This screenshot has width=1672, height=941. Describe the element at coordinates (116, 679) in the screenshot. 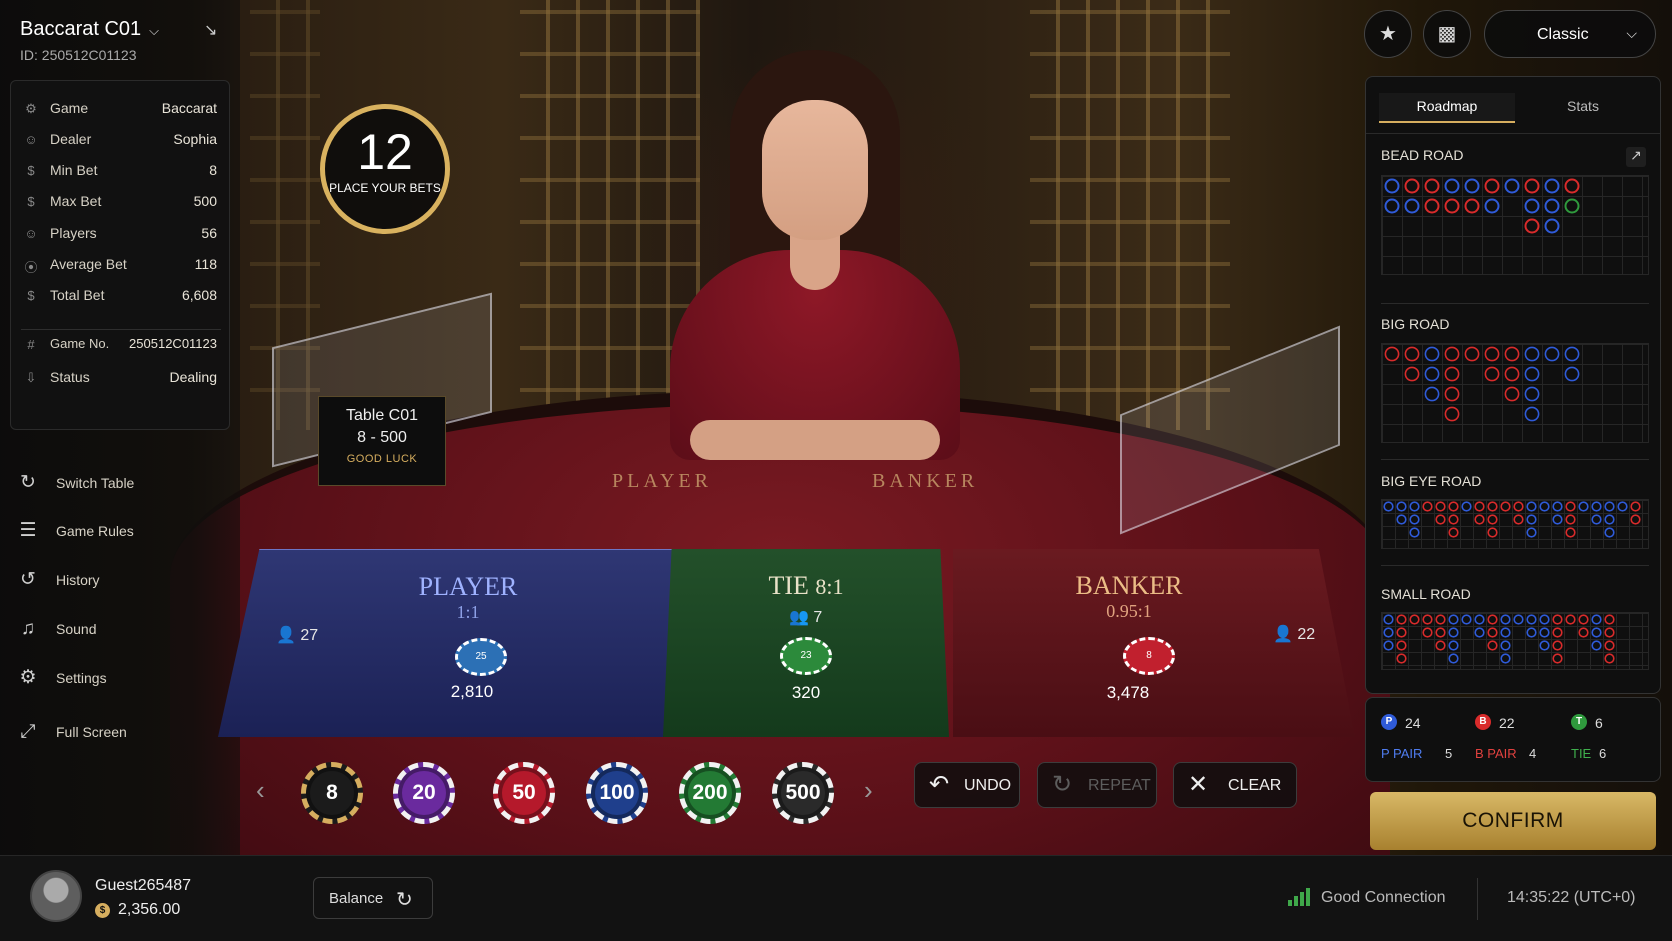

I see `menu-item-settings: ⚙ Settings` at that location.